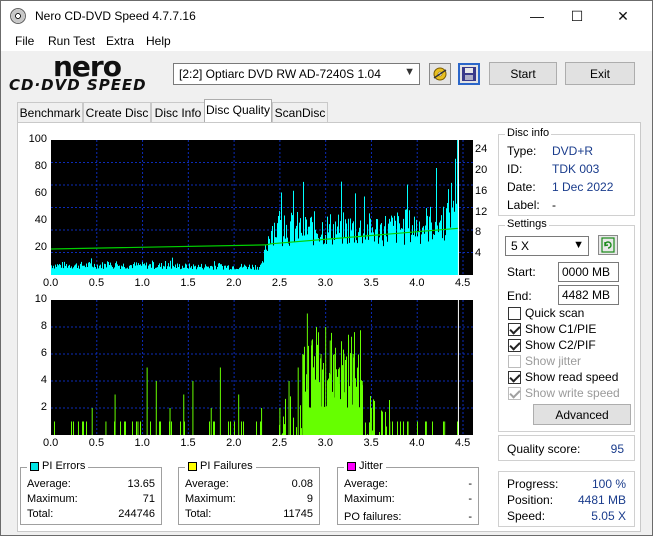 The width and height of the screenshot is (653, 536). What do you see at coordinates (365, 466) in the screenshot?
I see `jitter-legend: Jitter` at bounding box center [365, 466].